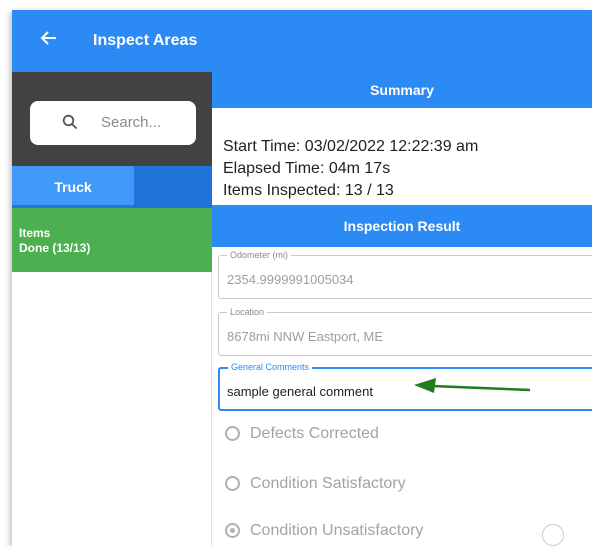  I want to click on odometer-value: 2354.9999991005034, so click(290, 279).